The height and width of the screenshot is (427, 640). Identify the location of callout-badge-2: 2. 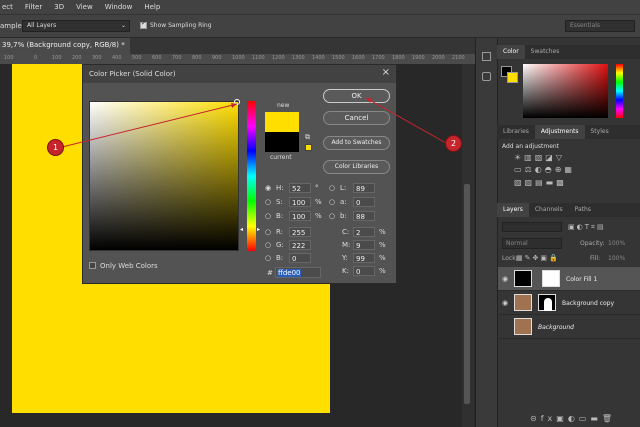
(453, 143).